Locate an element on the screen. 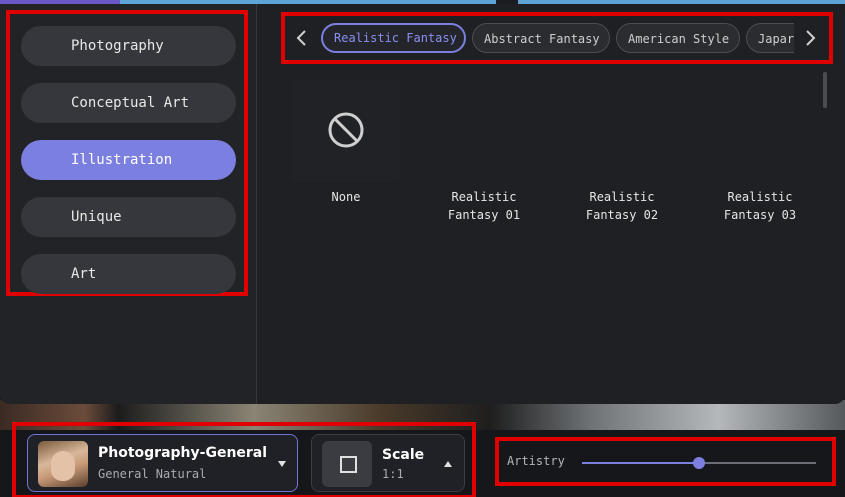 The width and height of the screenshot is (845, 497). artistry-slider is located at coordinates (699, 463).